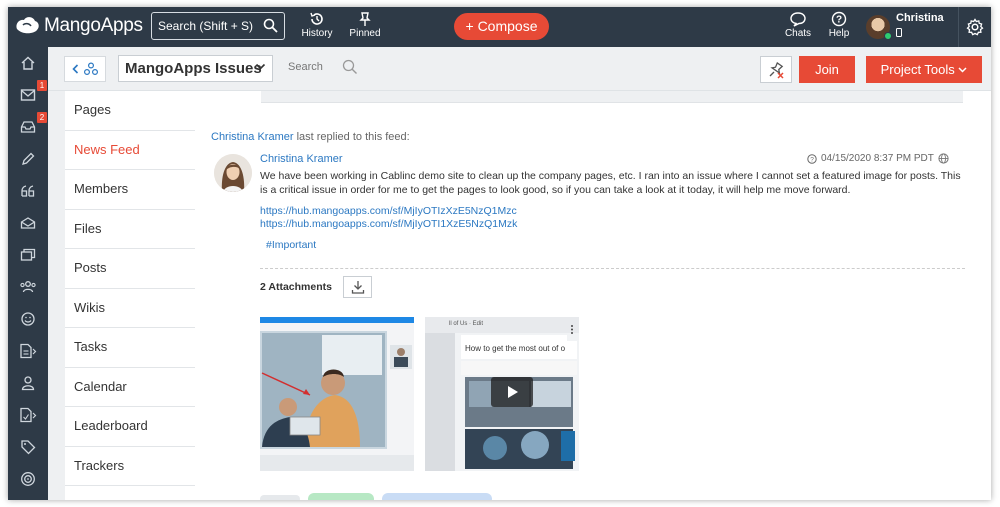  I want to click on reply-author-link: Christina Kramer, so click(252, 137).